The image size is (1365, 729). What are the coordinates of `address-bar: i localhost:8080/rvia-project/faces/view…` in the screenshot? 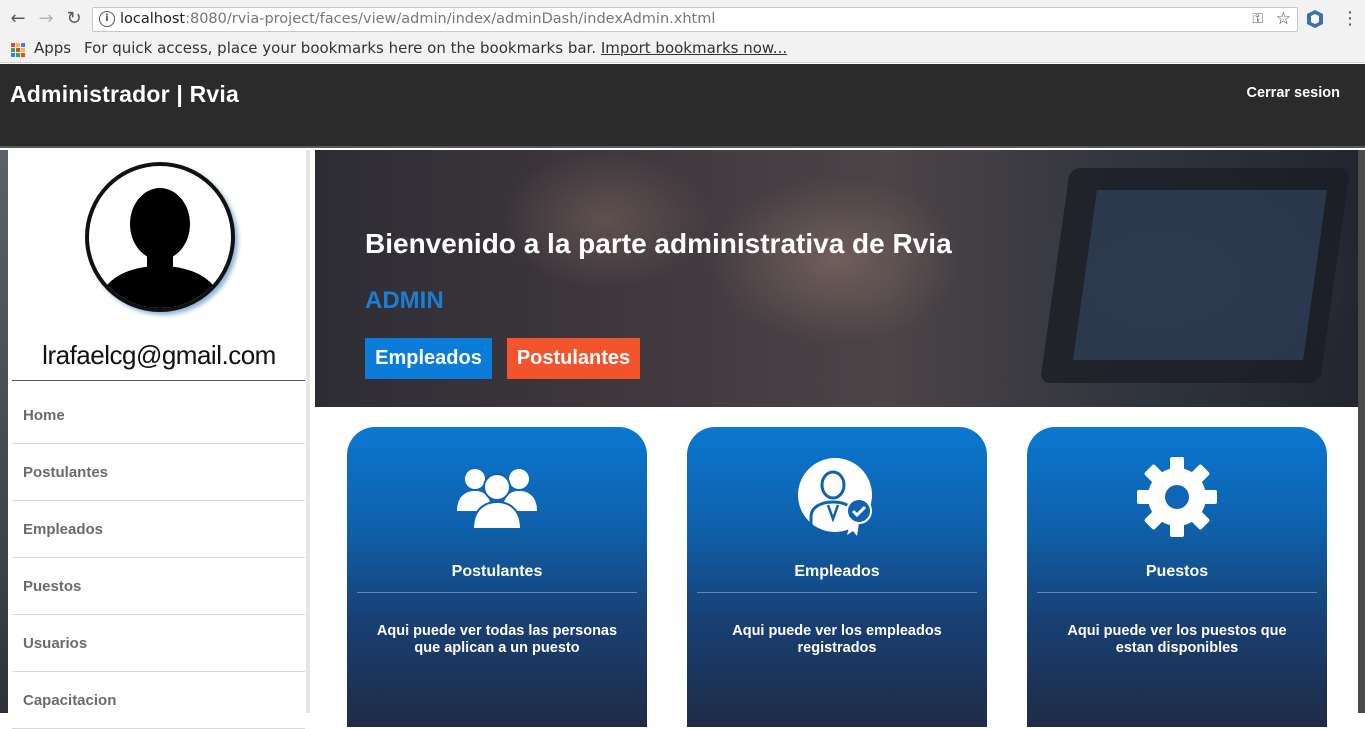 It's located at (695, 19).